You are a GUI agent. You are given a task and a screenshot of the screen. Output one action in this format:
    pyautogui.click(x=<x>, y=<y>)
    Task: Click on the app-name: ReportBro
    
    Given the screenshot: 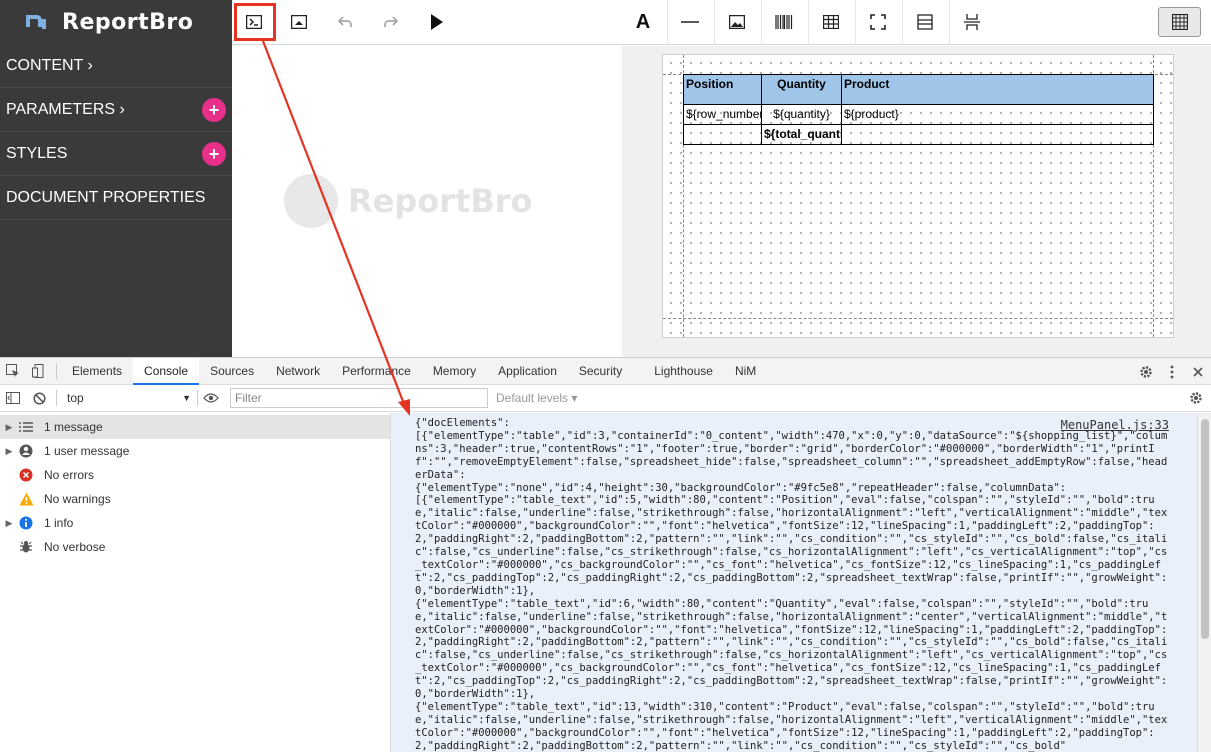 What is the action you would take?
    pyautogui.click(x=128, y=22)
    